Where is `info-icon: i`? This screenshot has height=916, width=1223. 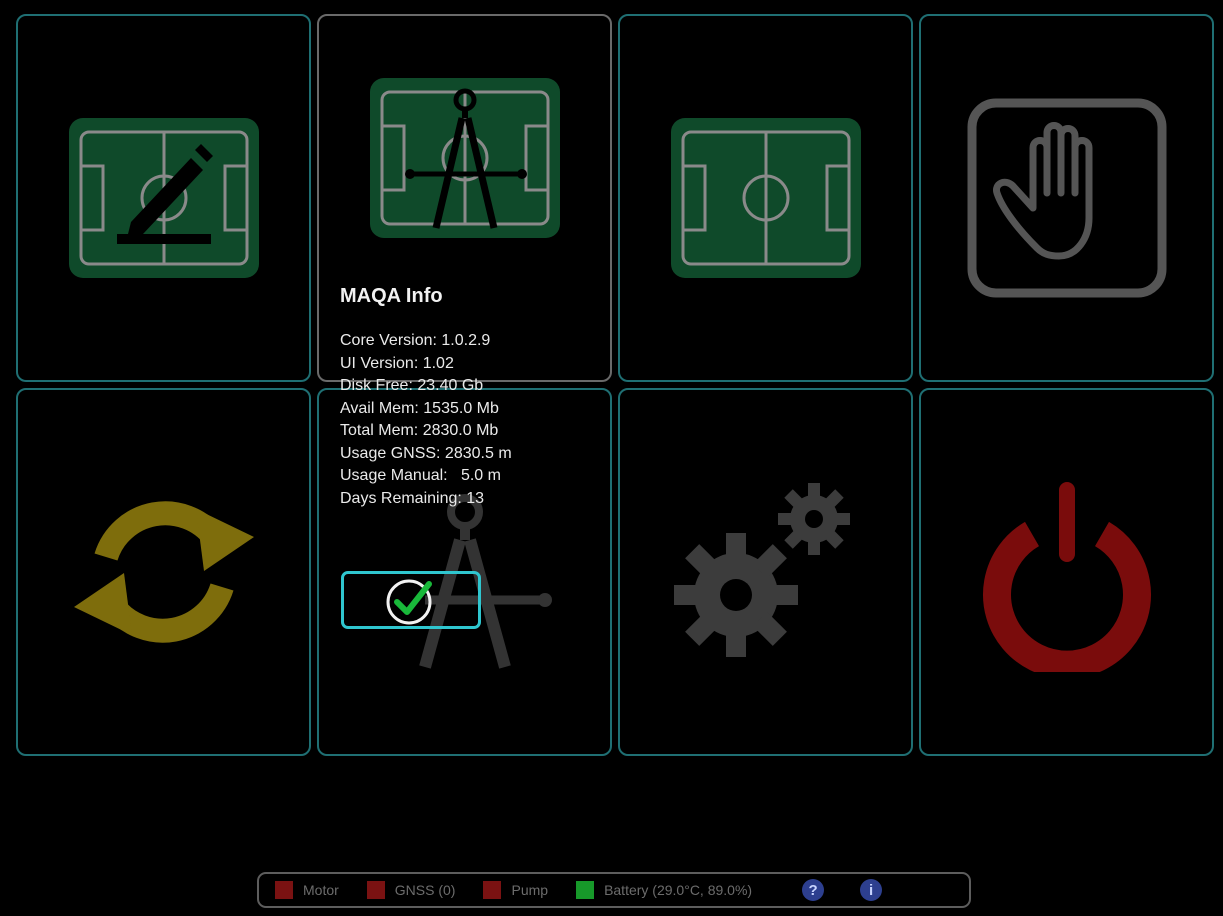
info-icon: i is located at coordinates (871, 890).